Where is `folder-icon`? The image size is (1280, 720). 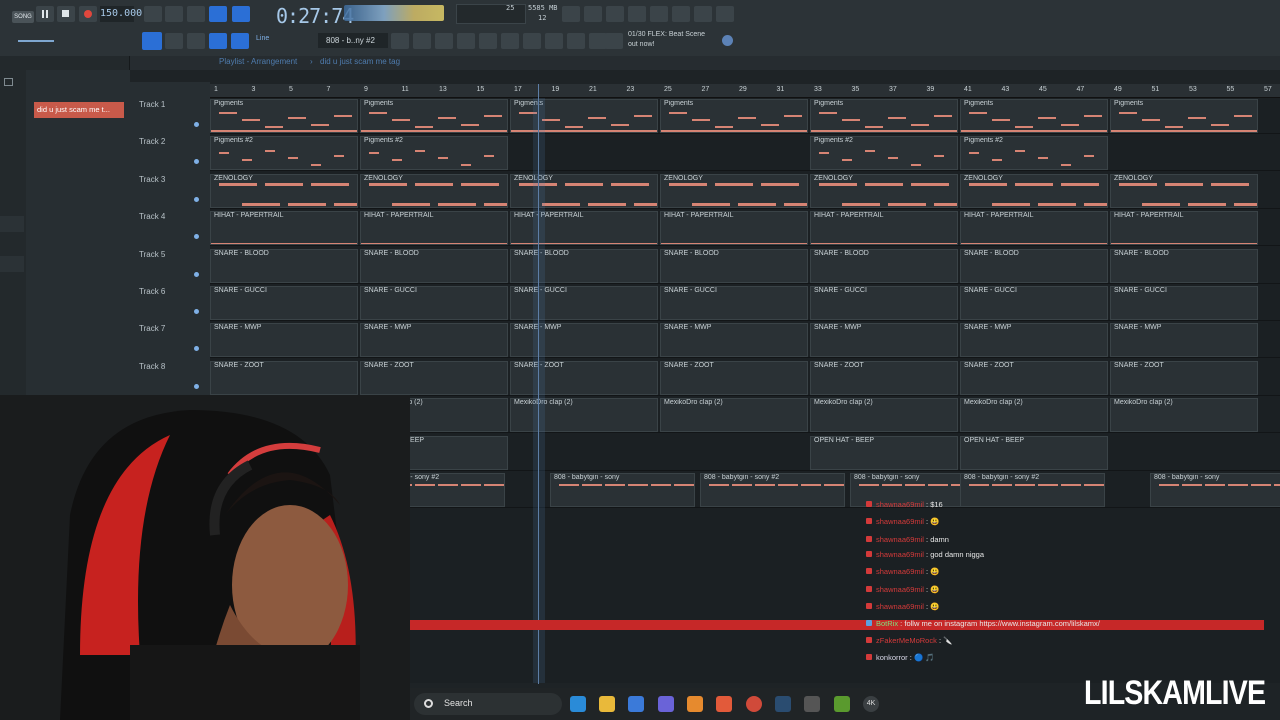
folder-icon is located at coordinates (607, 704).